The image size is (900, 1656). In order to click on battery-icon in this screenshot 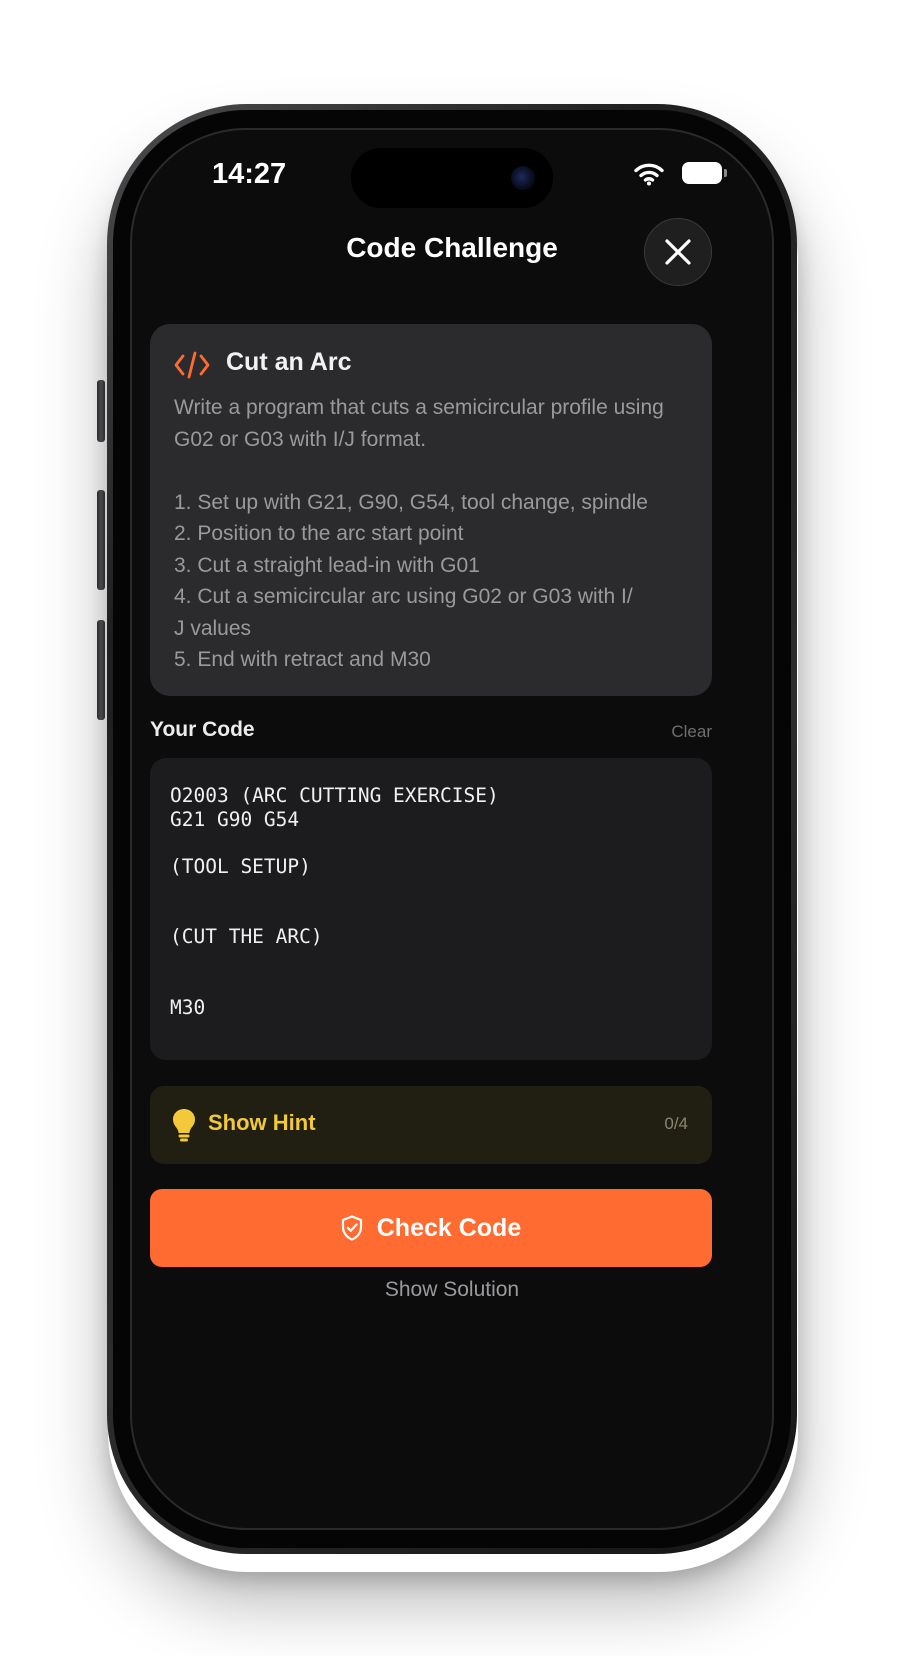, I will do `click(704, 173)`.